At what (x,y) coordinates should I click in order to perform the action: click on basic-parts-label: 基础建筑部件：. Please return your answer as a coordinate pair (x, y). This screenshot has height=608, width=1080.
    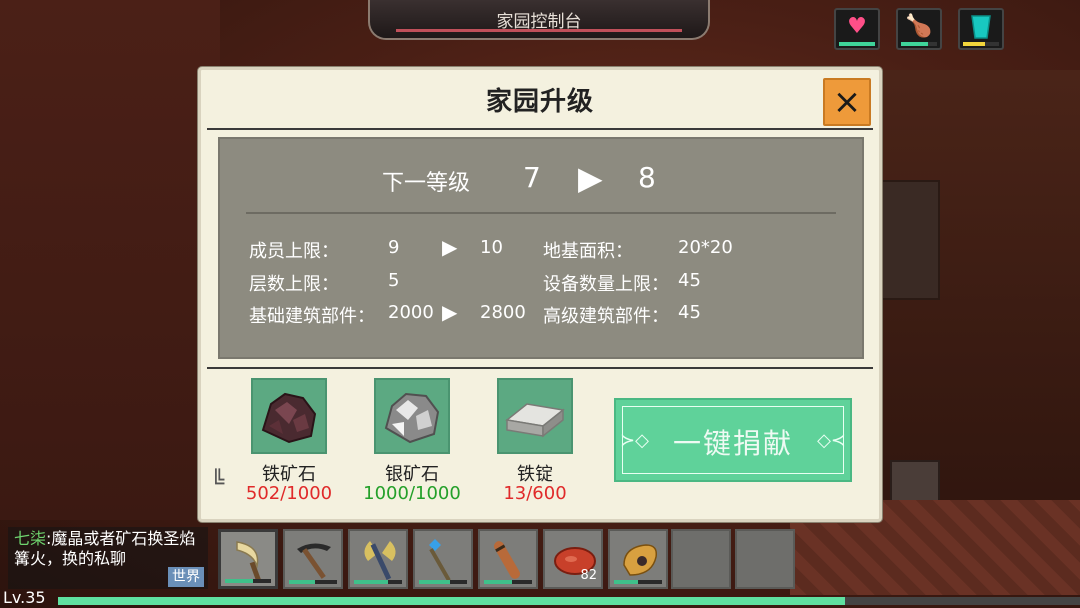
    Looking at the image, I should click on (312, 316).